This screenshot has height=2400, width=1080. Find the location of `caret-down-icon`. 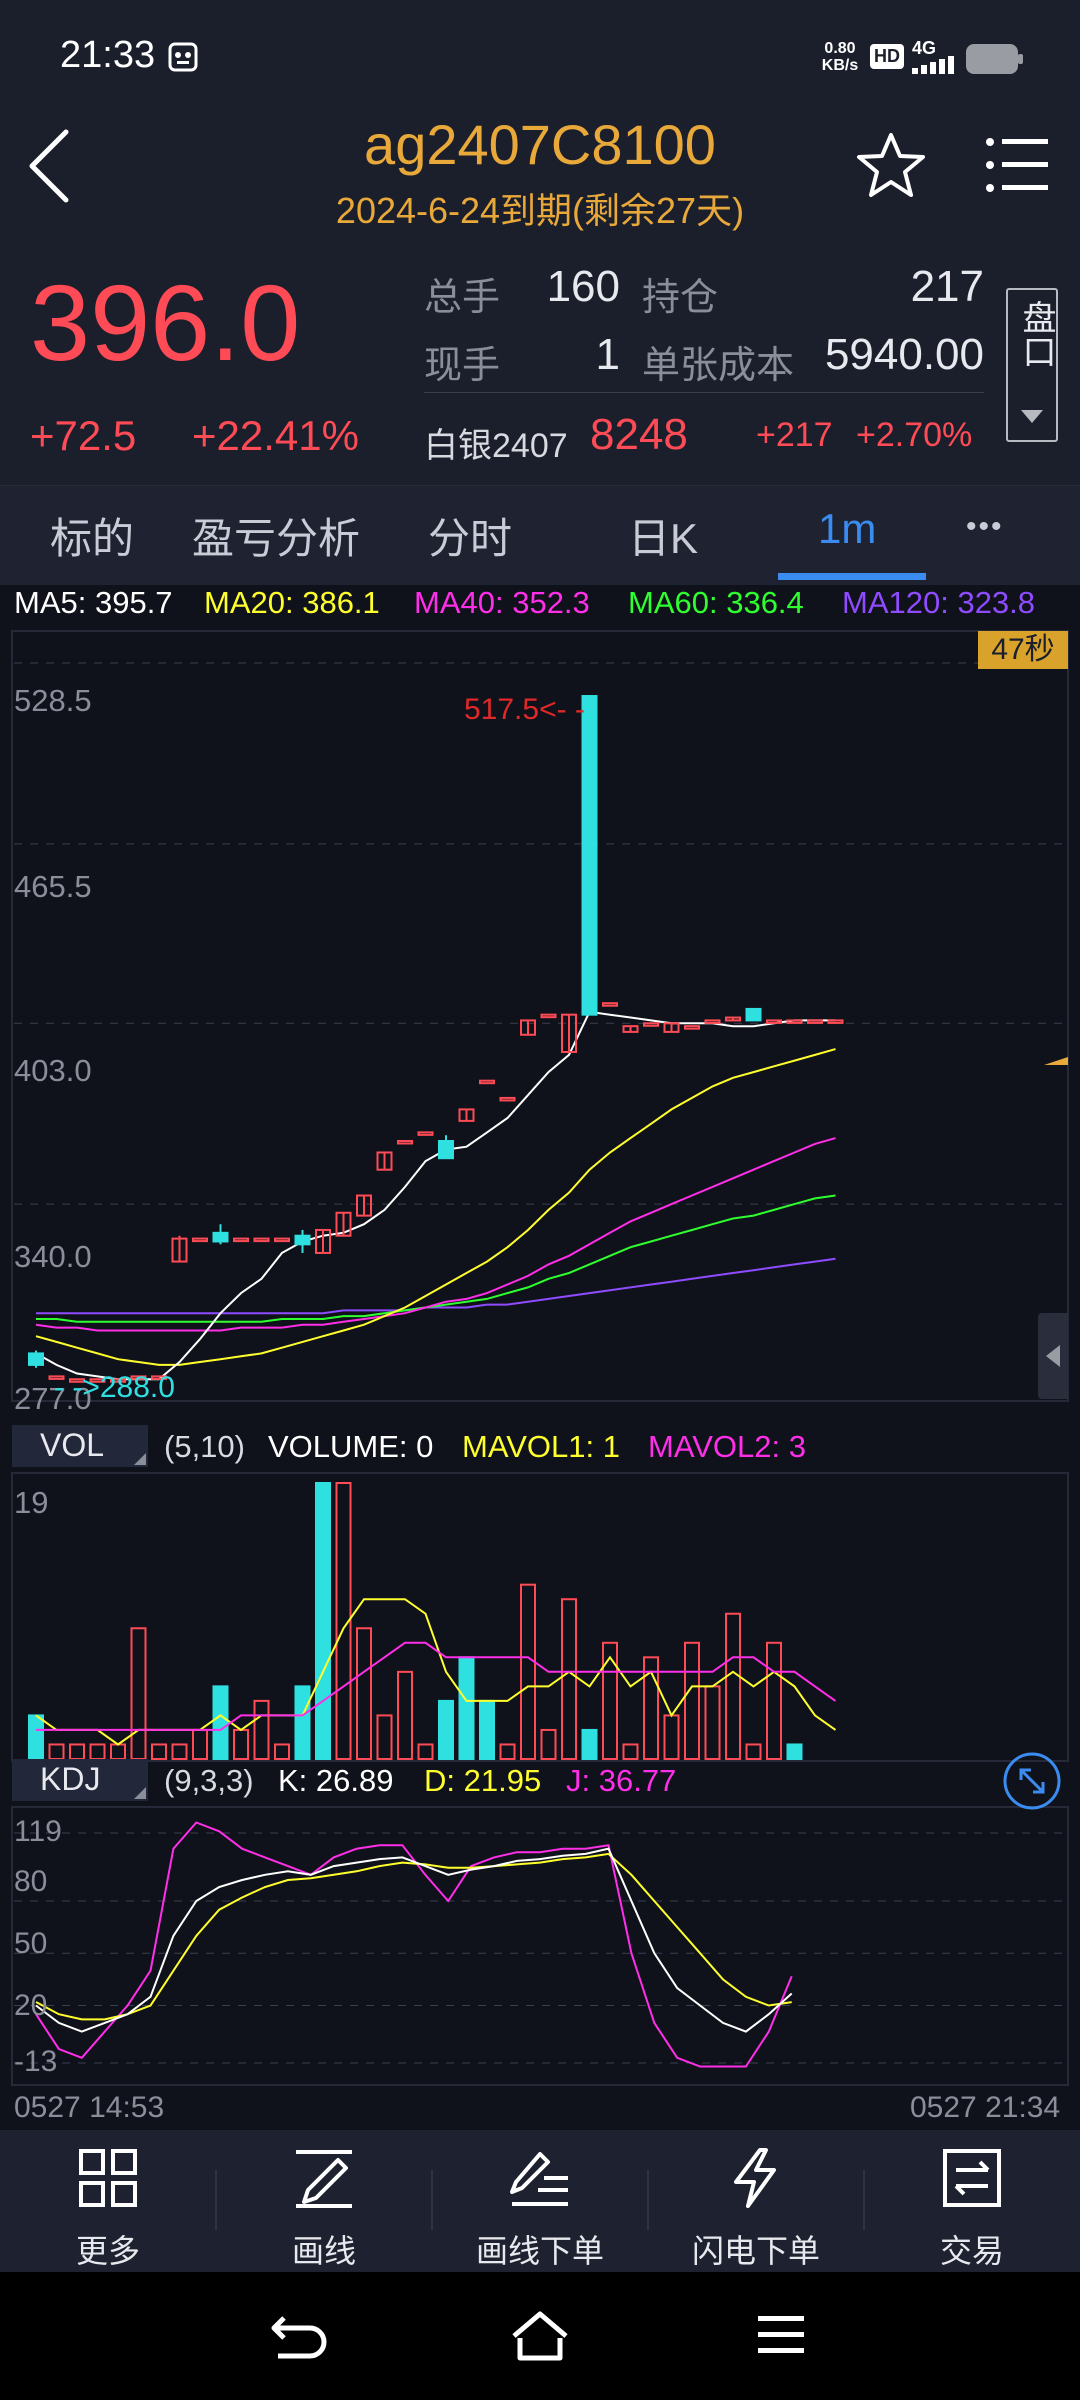

caret-down-icon is located at coordinates (1032, 416).